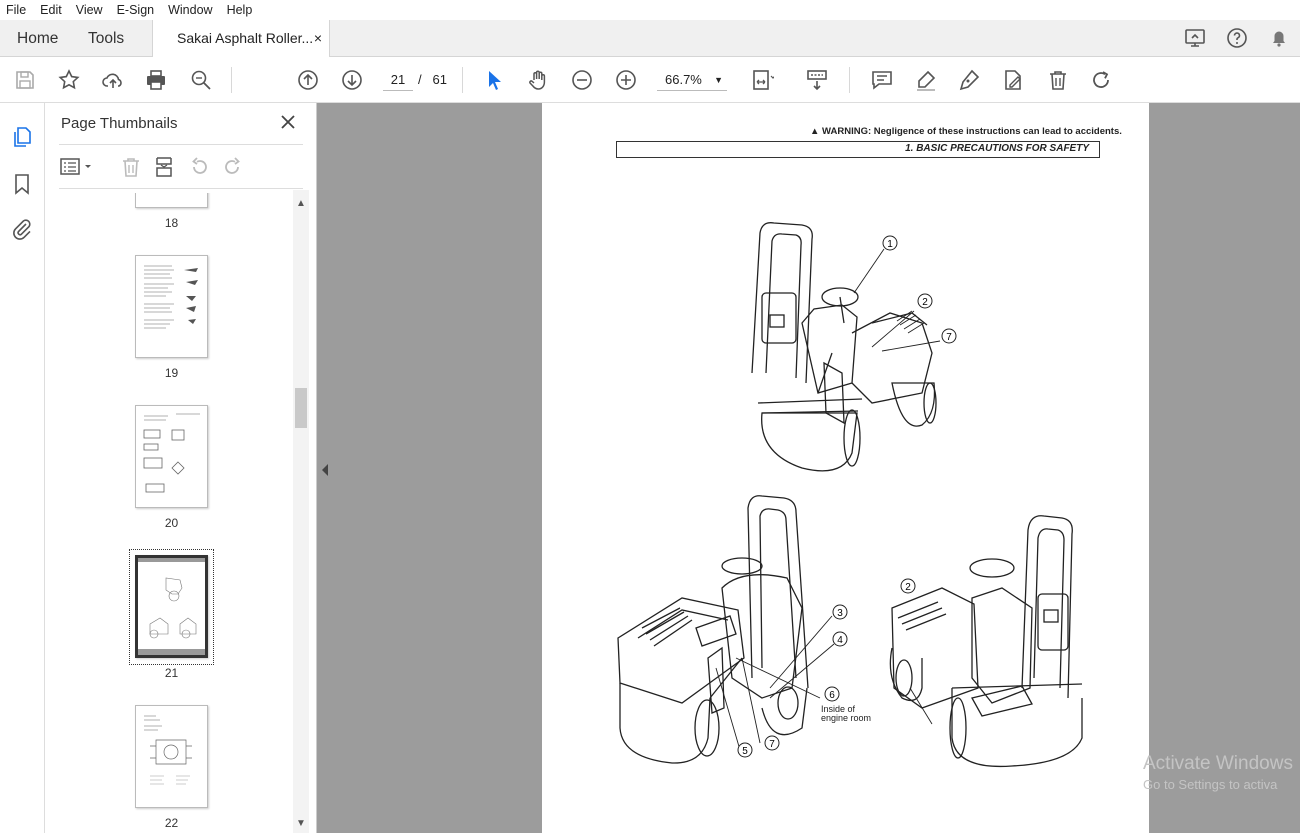  Describe the element at coordinates (745, 751) in the screenshot. I see `callout-5: 5` at that location.